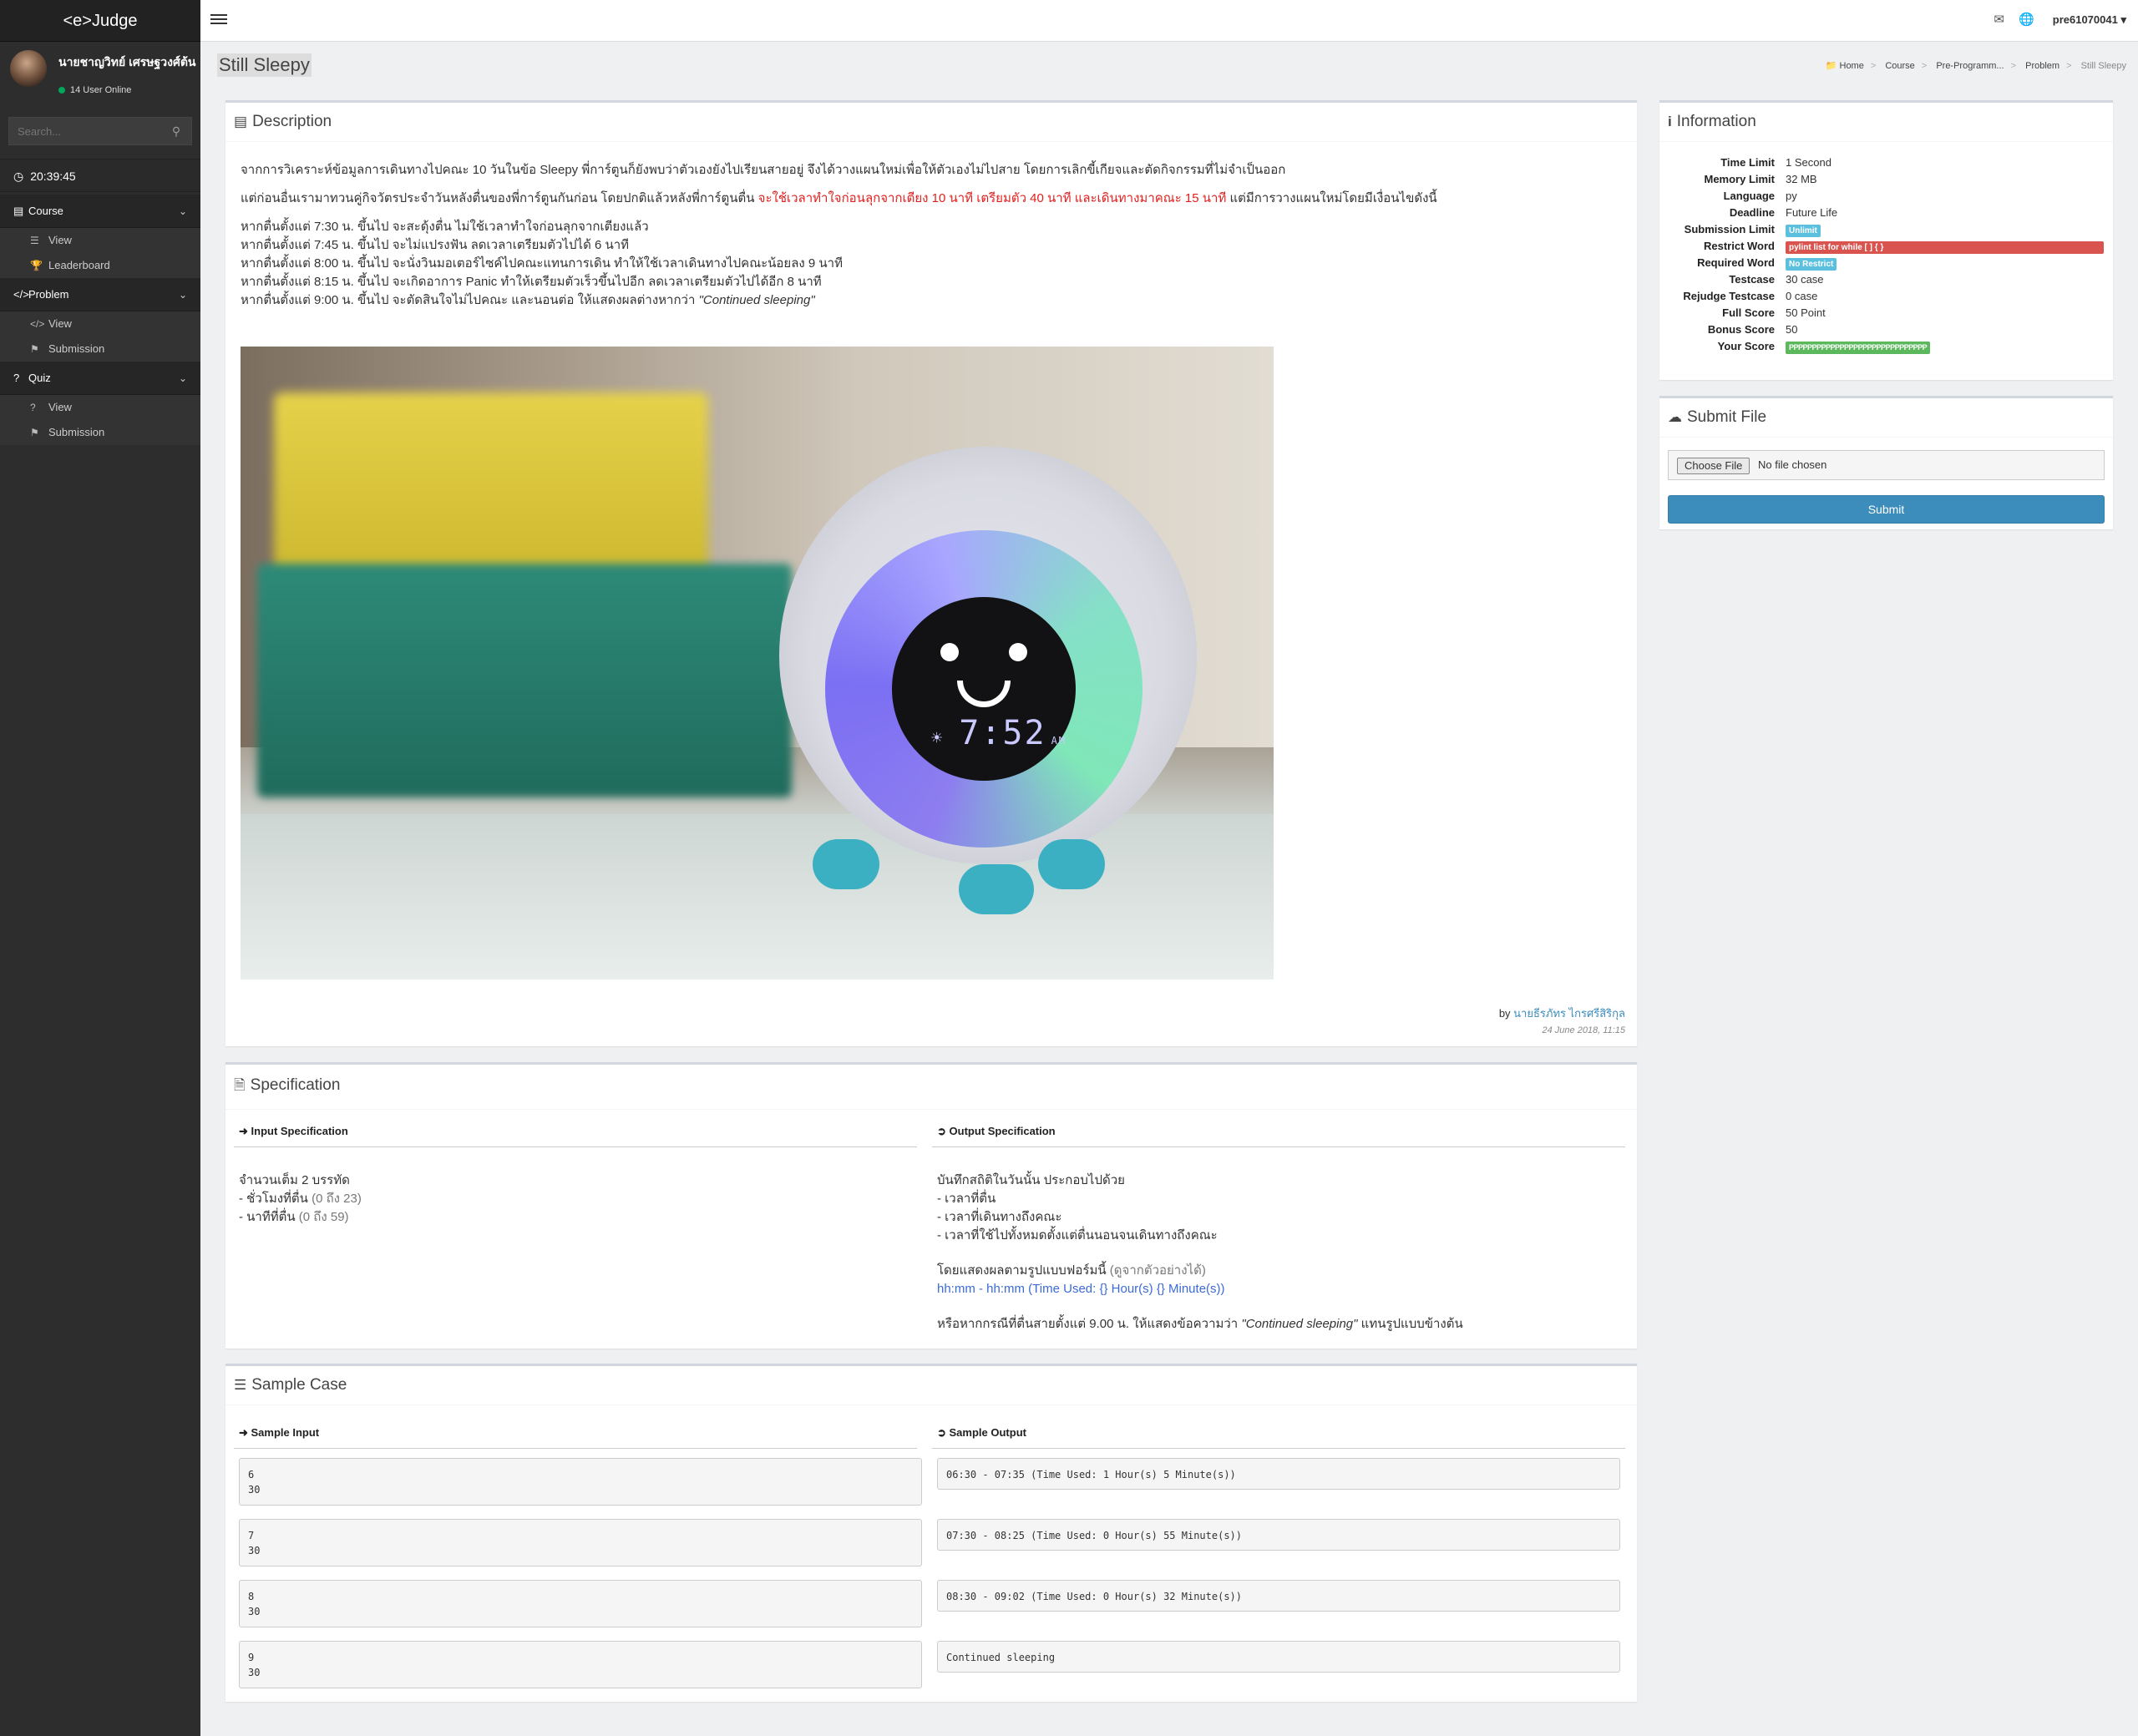 This screenshot has width=2138, height=1736. What do you see at coordinates (2027, 19) in the screenshot?
I see `globe-icon: 🌐` at bounding box center [2027, 19].